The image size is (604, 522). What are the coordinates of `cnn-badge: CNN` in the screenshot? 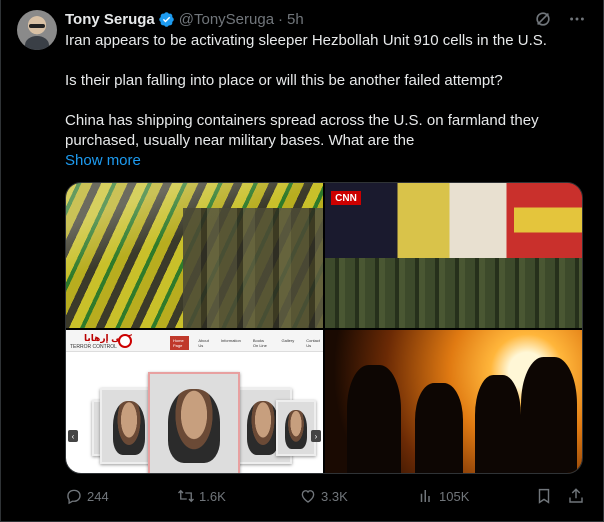 It's located at (346, 198).